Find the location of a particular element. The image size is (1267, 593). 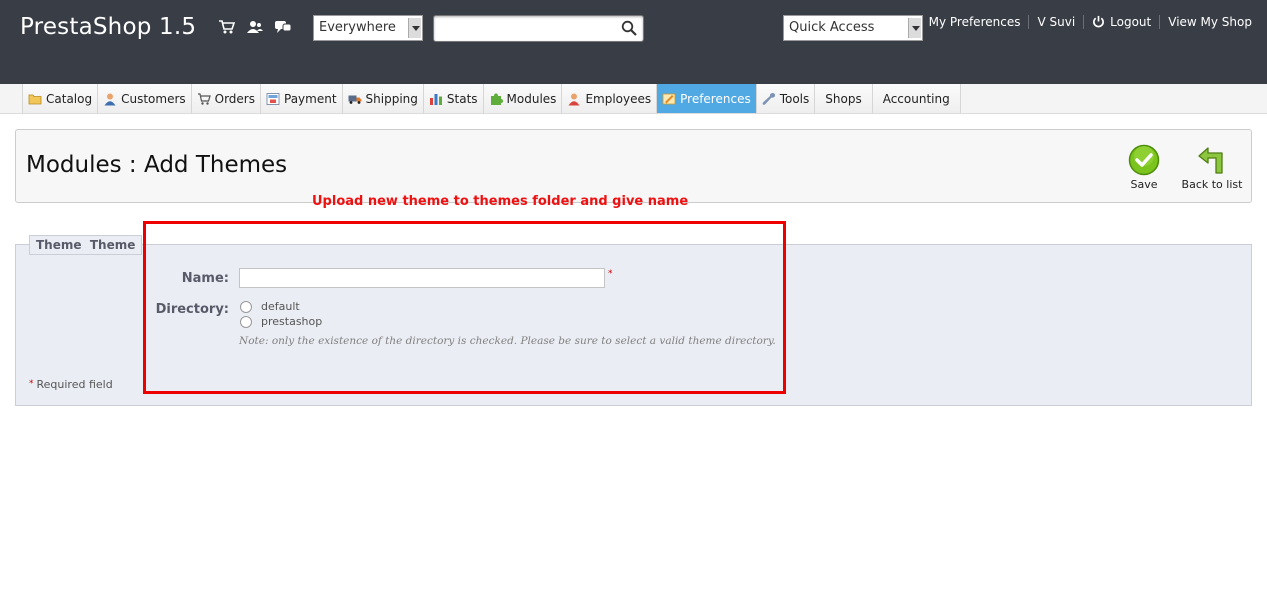

tab-label: Customers is located at coordinates (153, 98).